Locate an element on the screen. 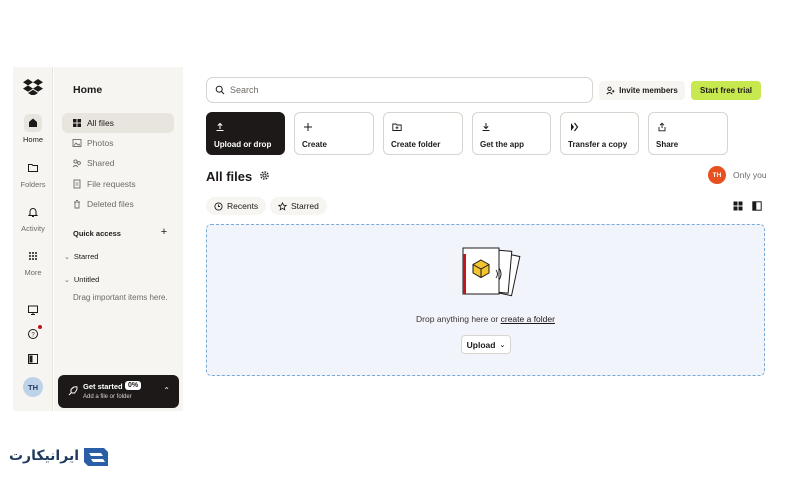 The width and height of the screenshot is (800, 477). create-button: Create is located at coordinates (334, 133).